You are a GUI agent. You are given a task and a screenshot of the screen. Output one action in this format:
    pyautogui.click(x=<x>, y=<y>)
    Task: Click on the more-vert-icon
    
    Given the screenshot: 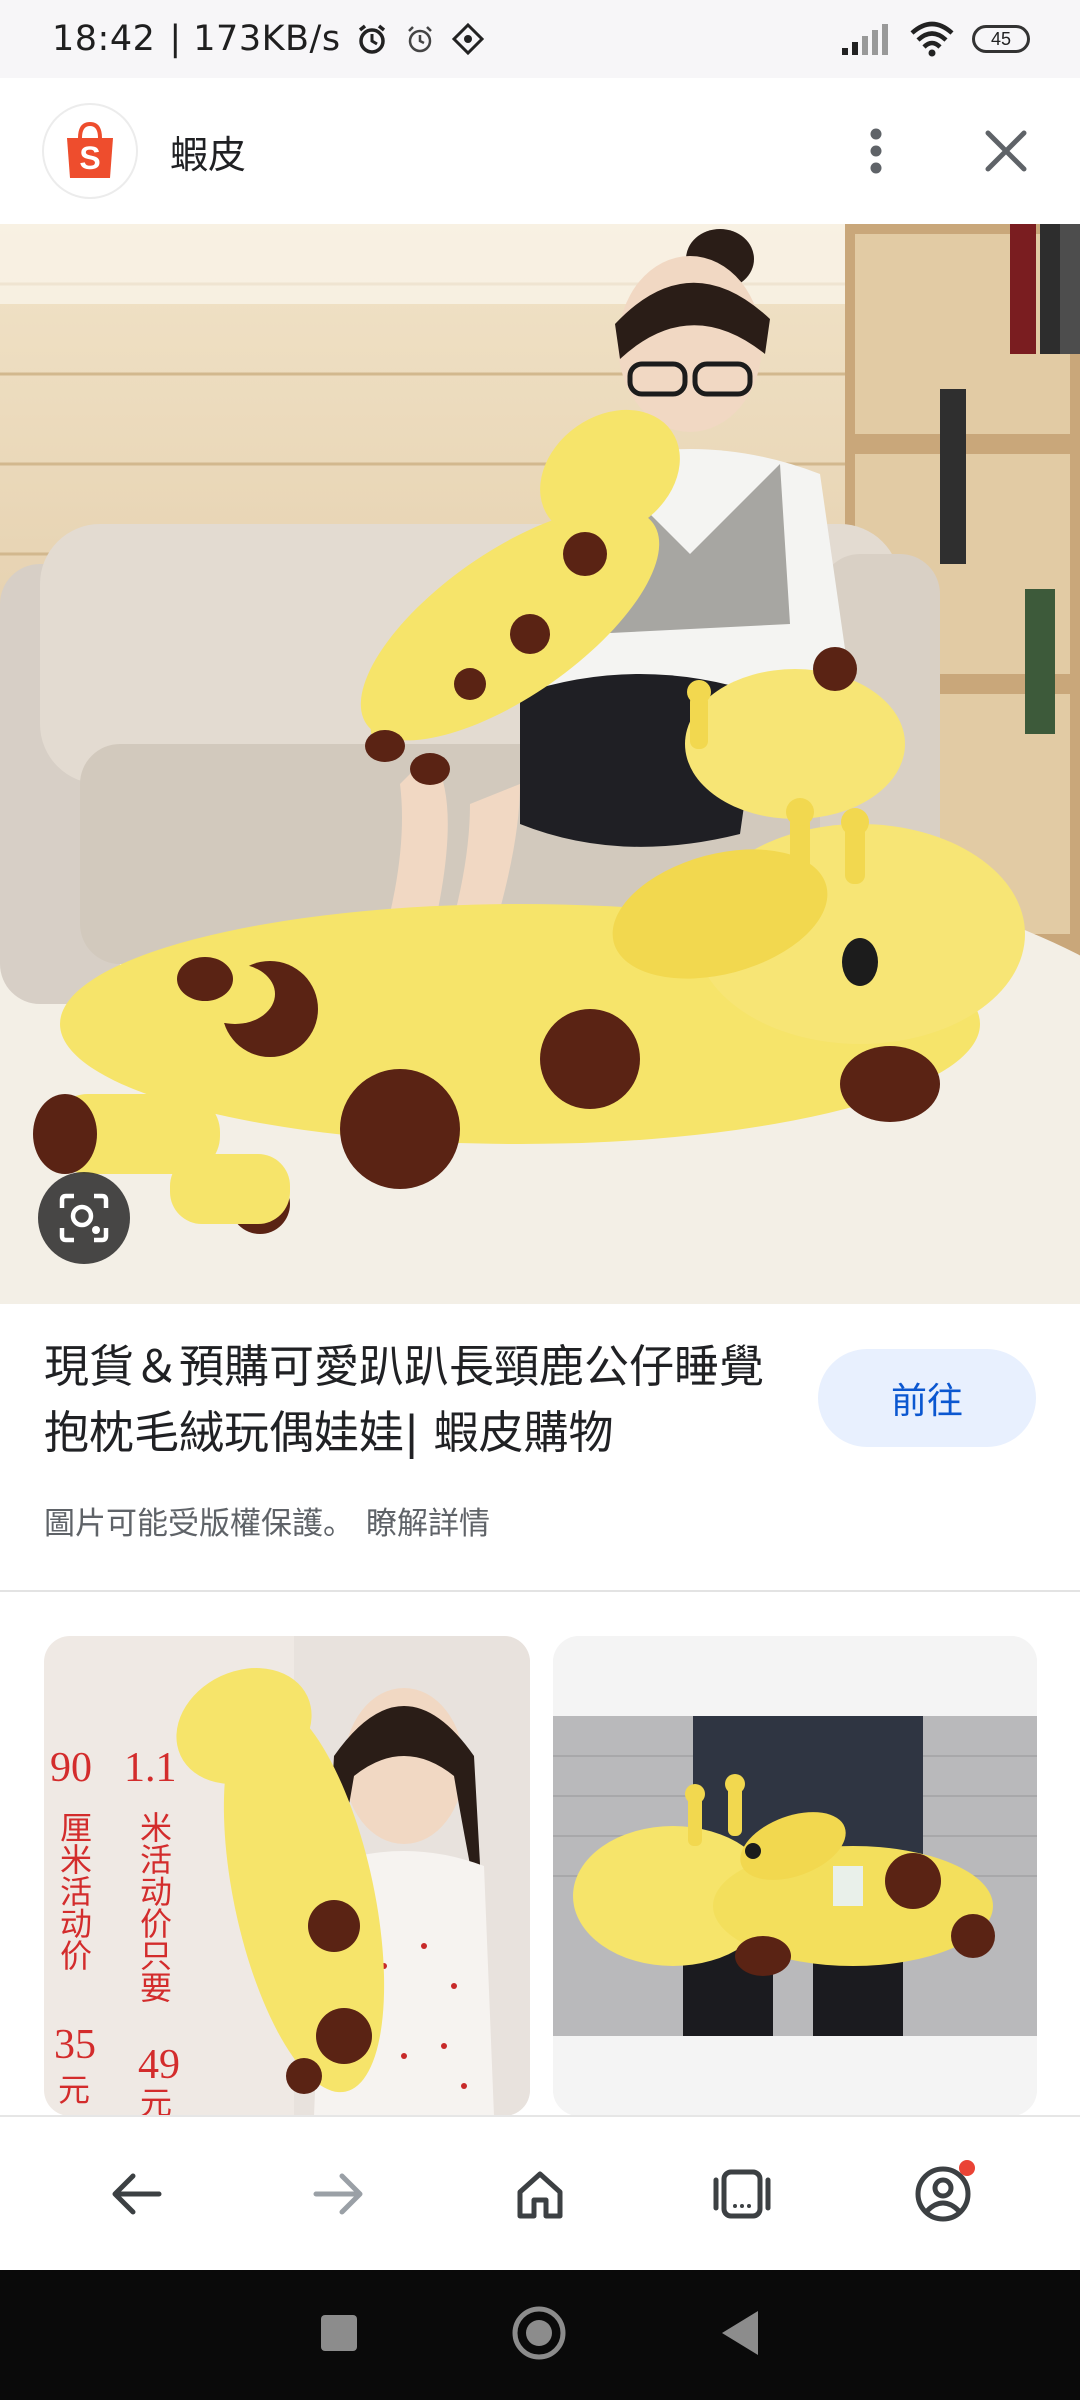 What is the action you would take?
    pyautogui.click(x=876, y=151)
    